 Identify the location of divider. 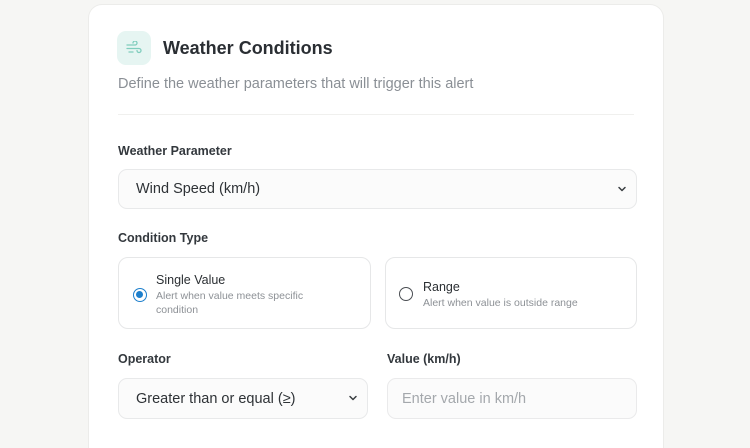
(376, 114).